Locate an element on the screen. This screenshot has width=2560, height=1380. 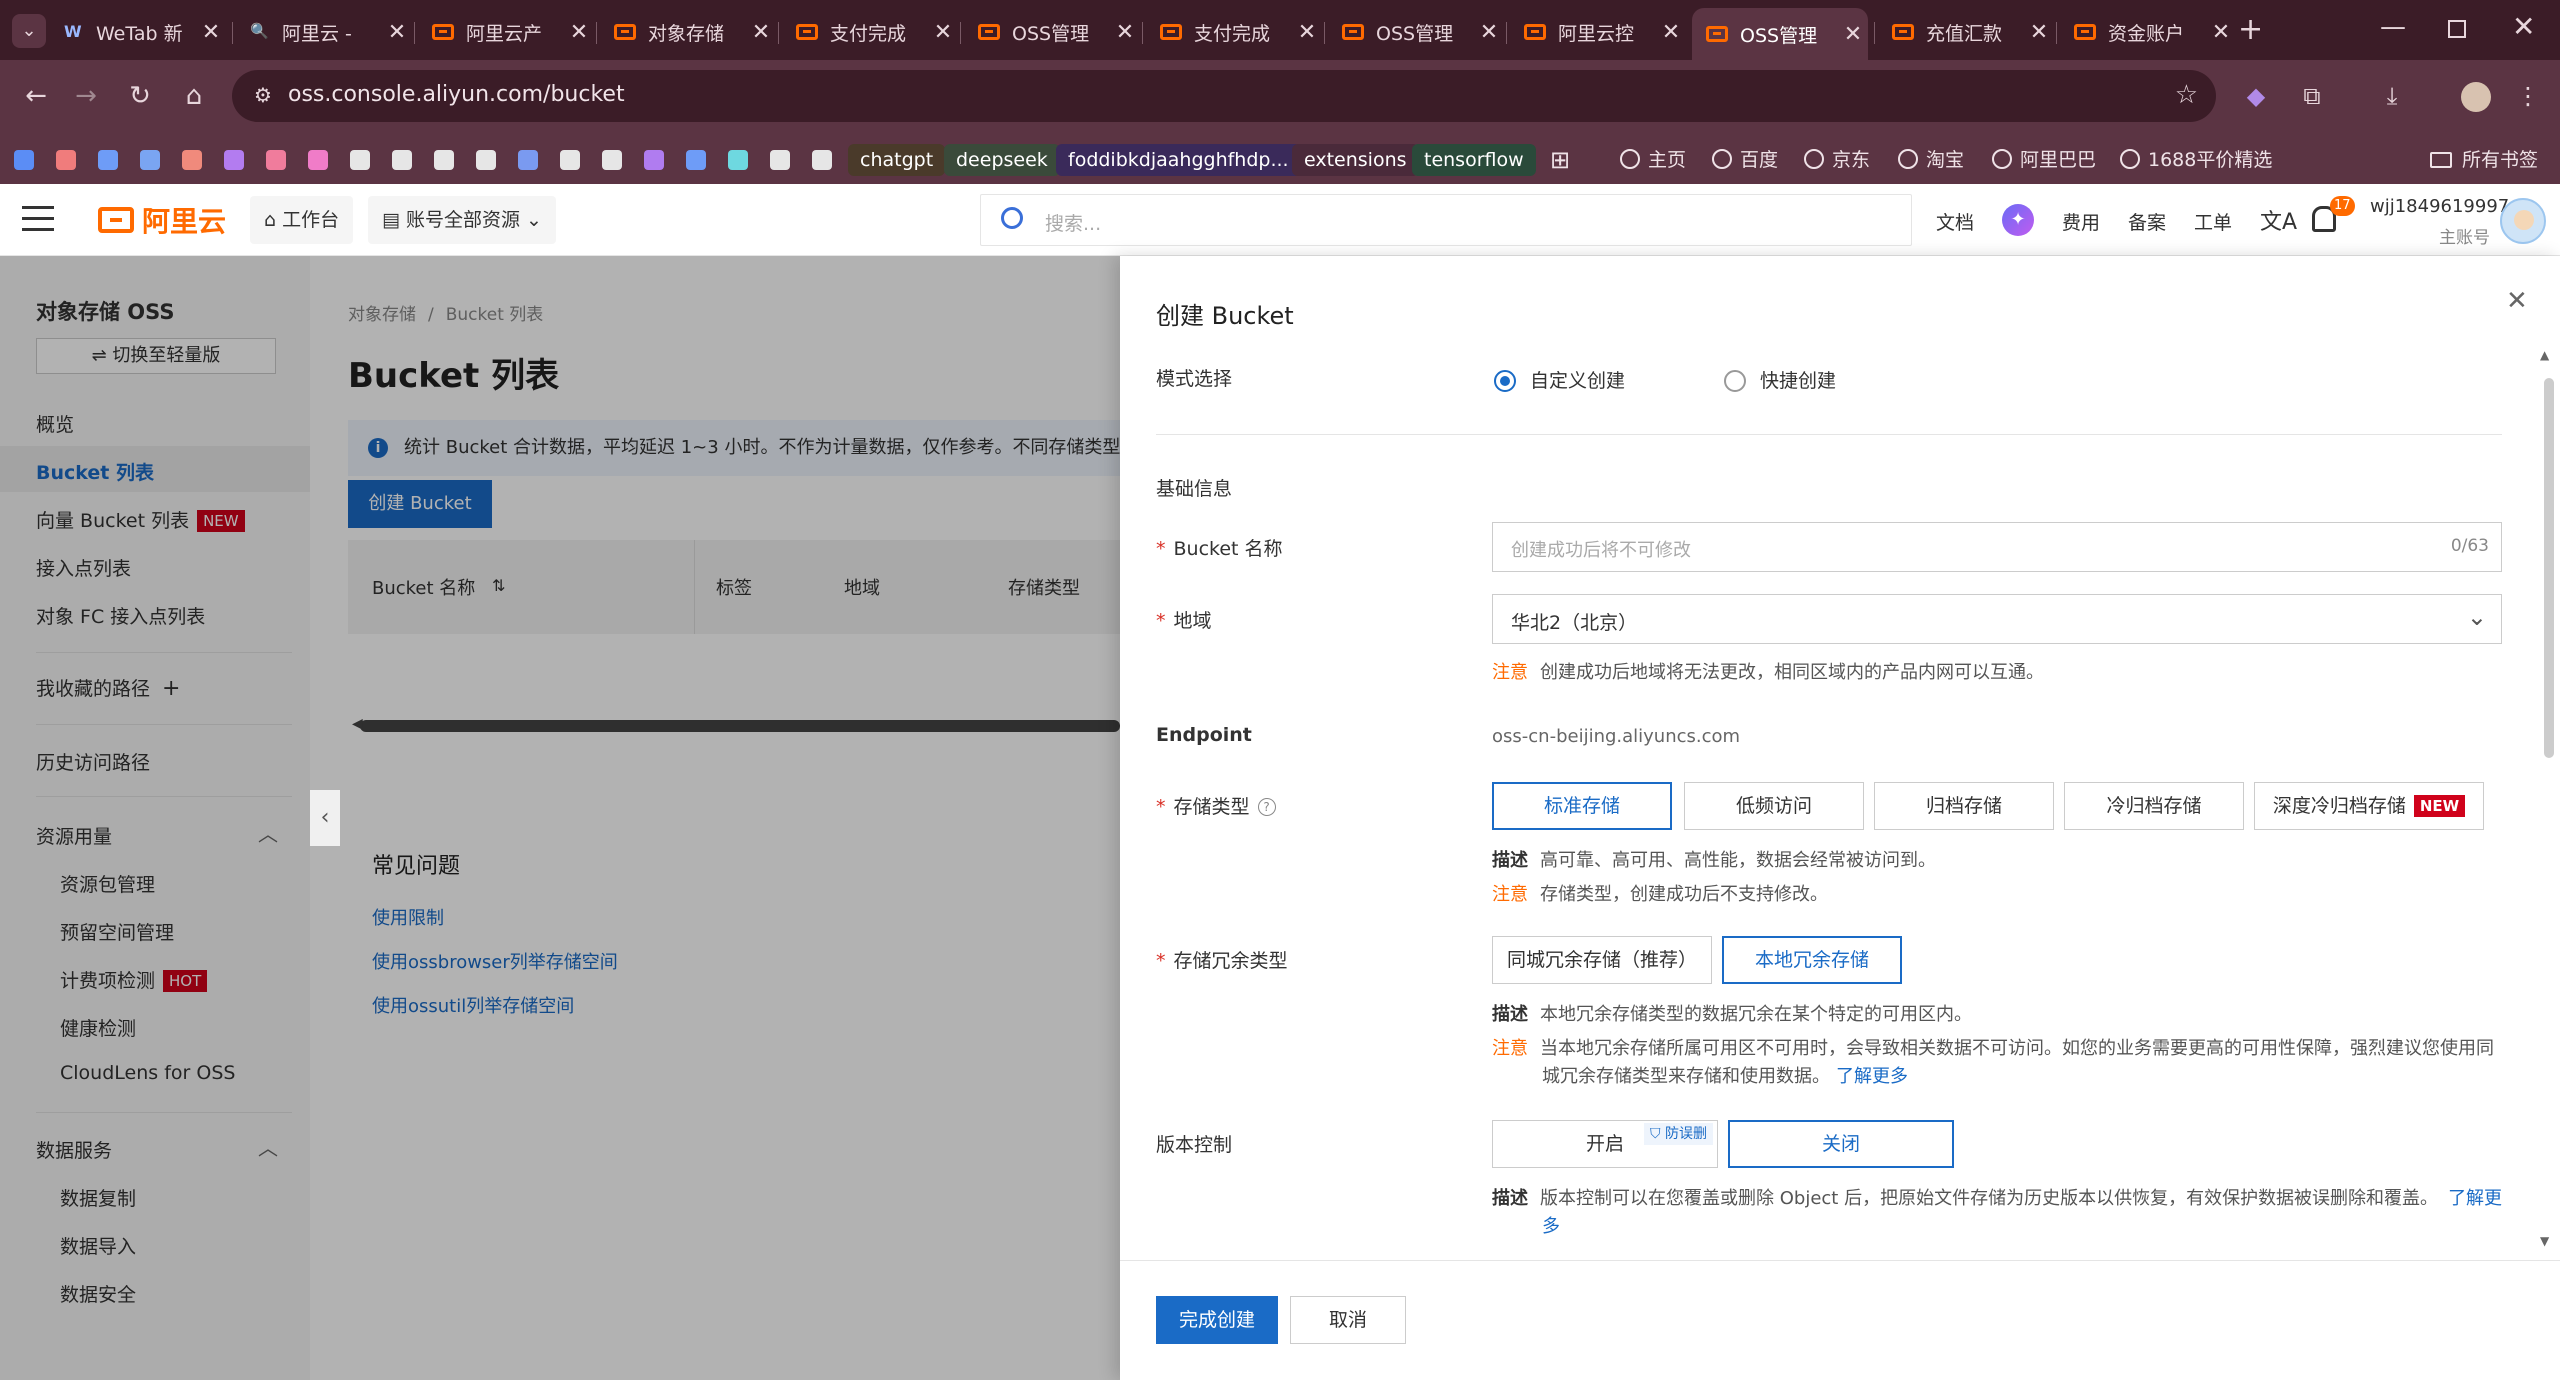
workbench-button: ⌂ 工作台 is located at coordinates (302, 220).